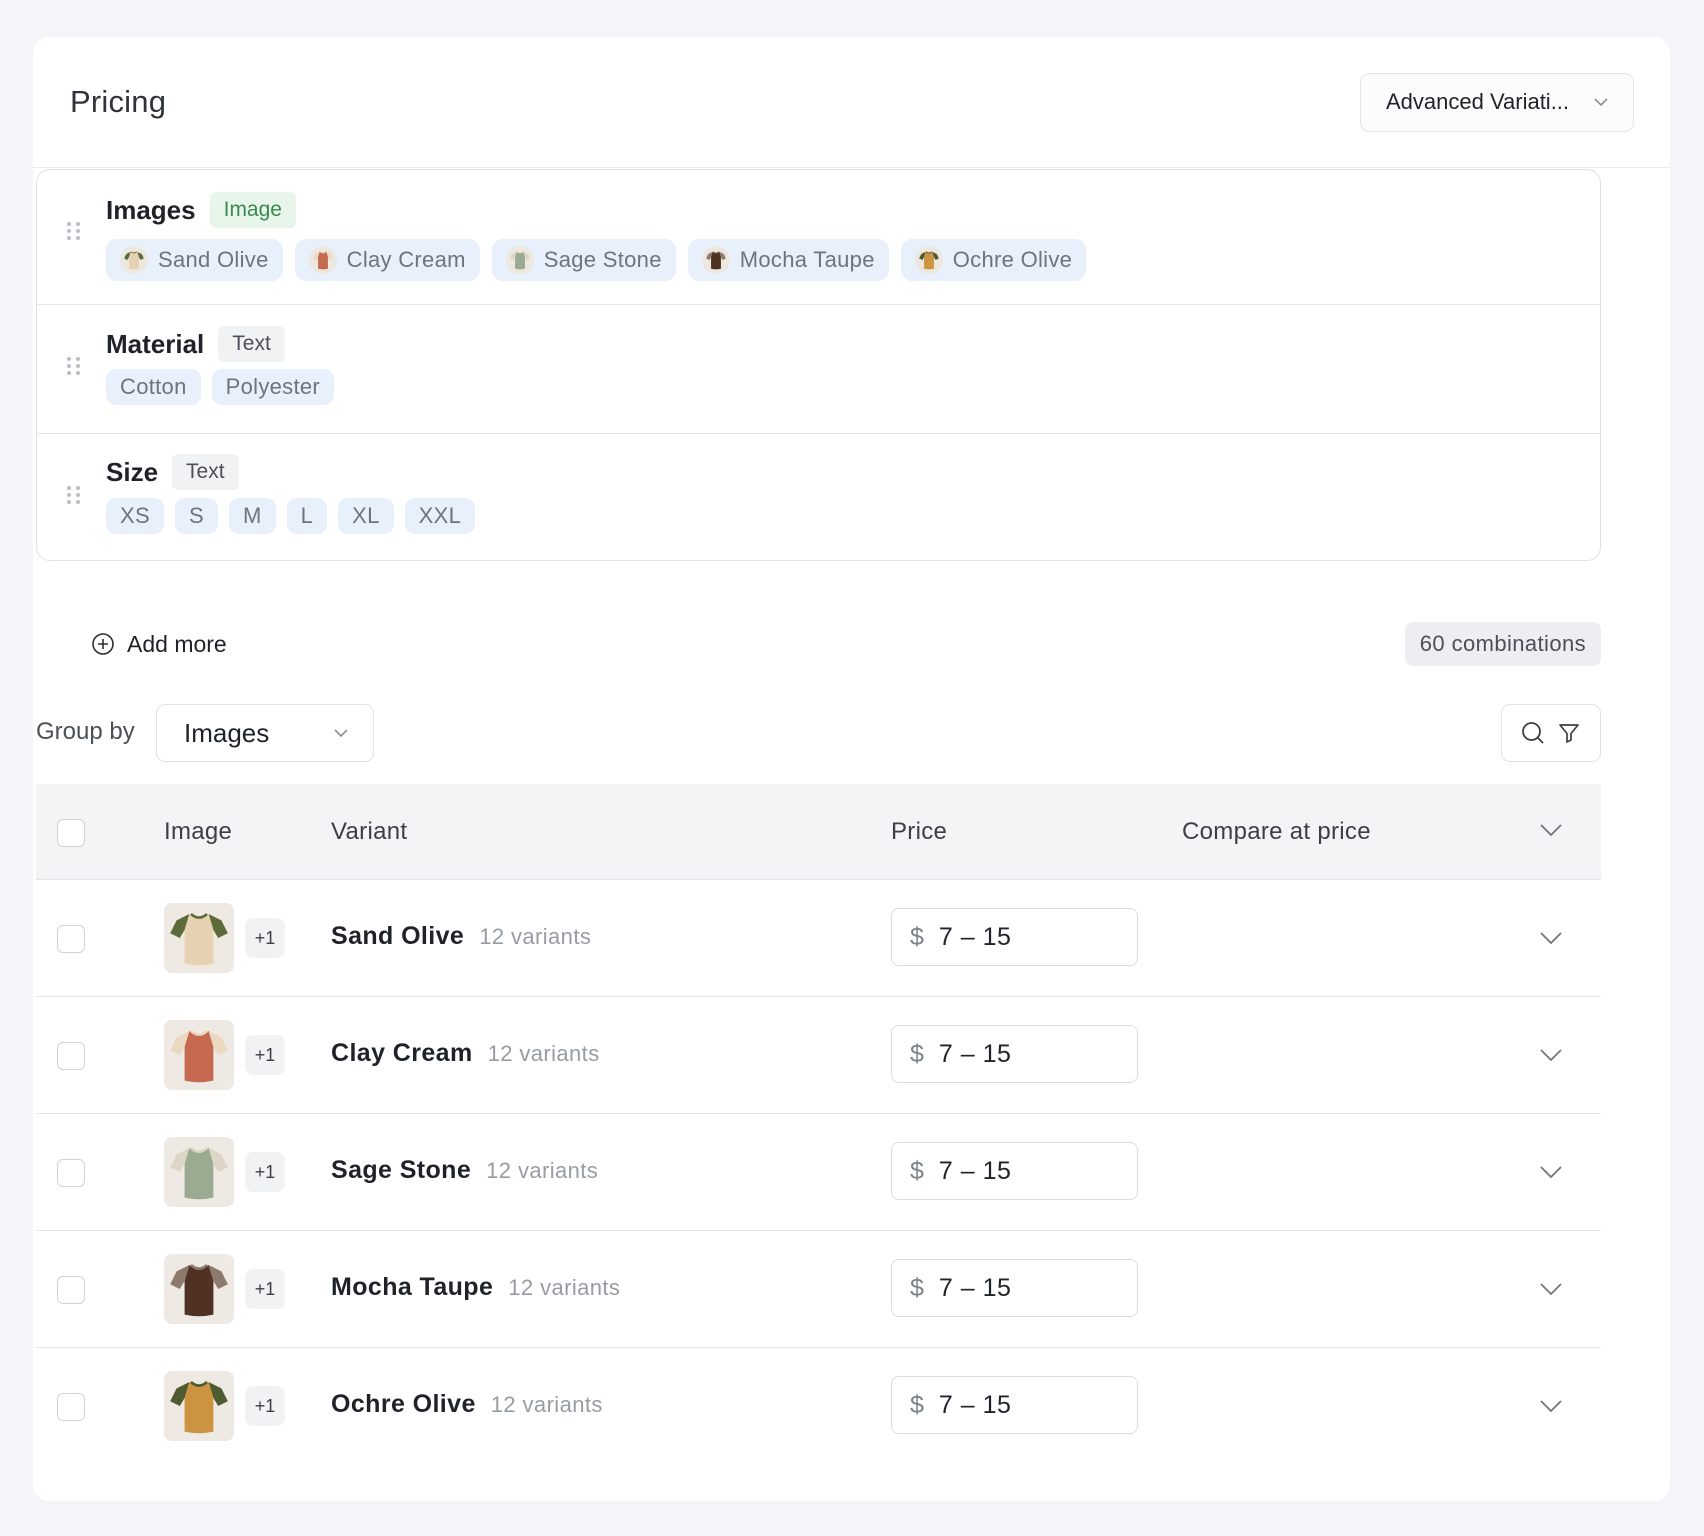 The image size is (1704, 1536). What do you see at coordinates (251, 344) in the screenshot?
I see `option-type-badge: Text` at bounding box center [251, 344].